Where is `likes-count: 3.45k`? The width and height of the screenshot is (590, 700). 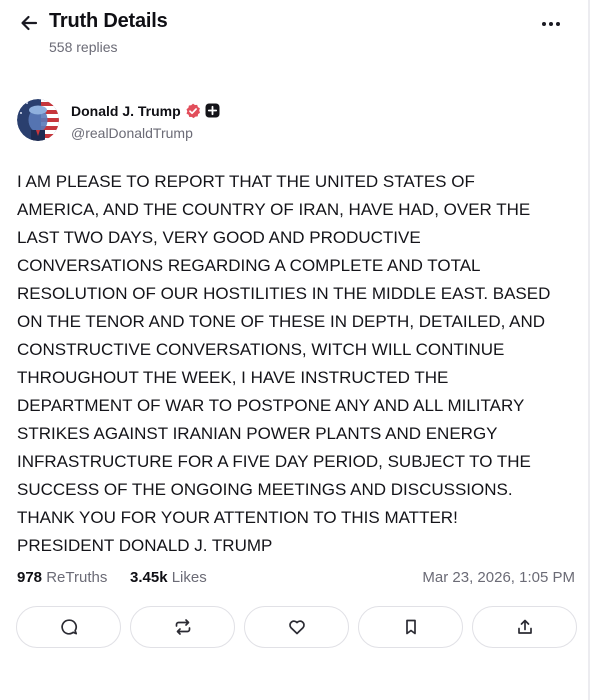 likes-count: 3.45k is located at coordinates (149, 577).